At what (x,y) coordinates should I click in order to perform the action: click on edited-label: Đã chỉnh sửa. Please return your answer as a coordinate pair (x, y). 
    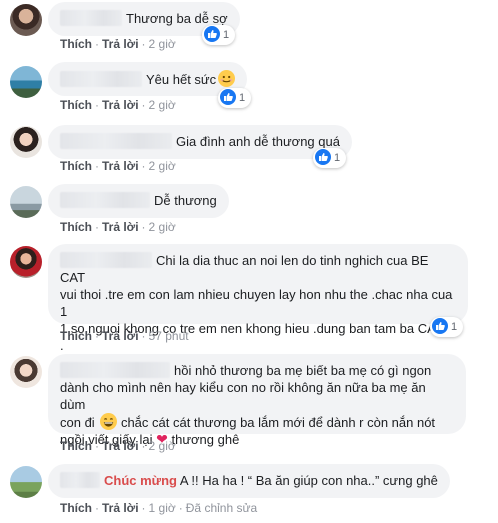
    Looking at the image, I should click on (221, 508).